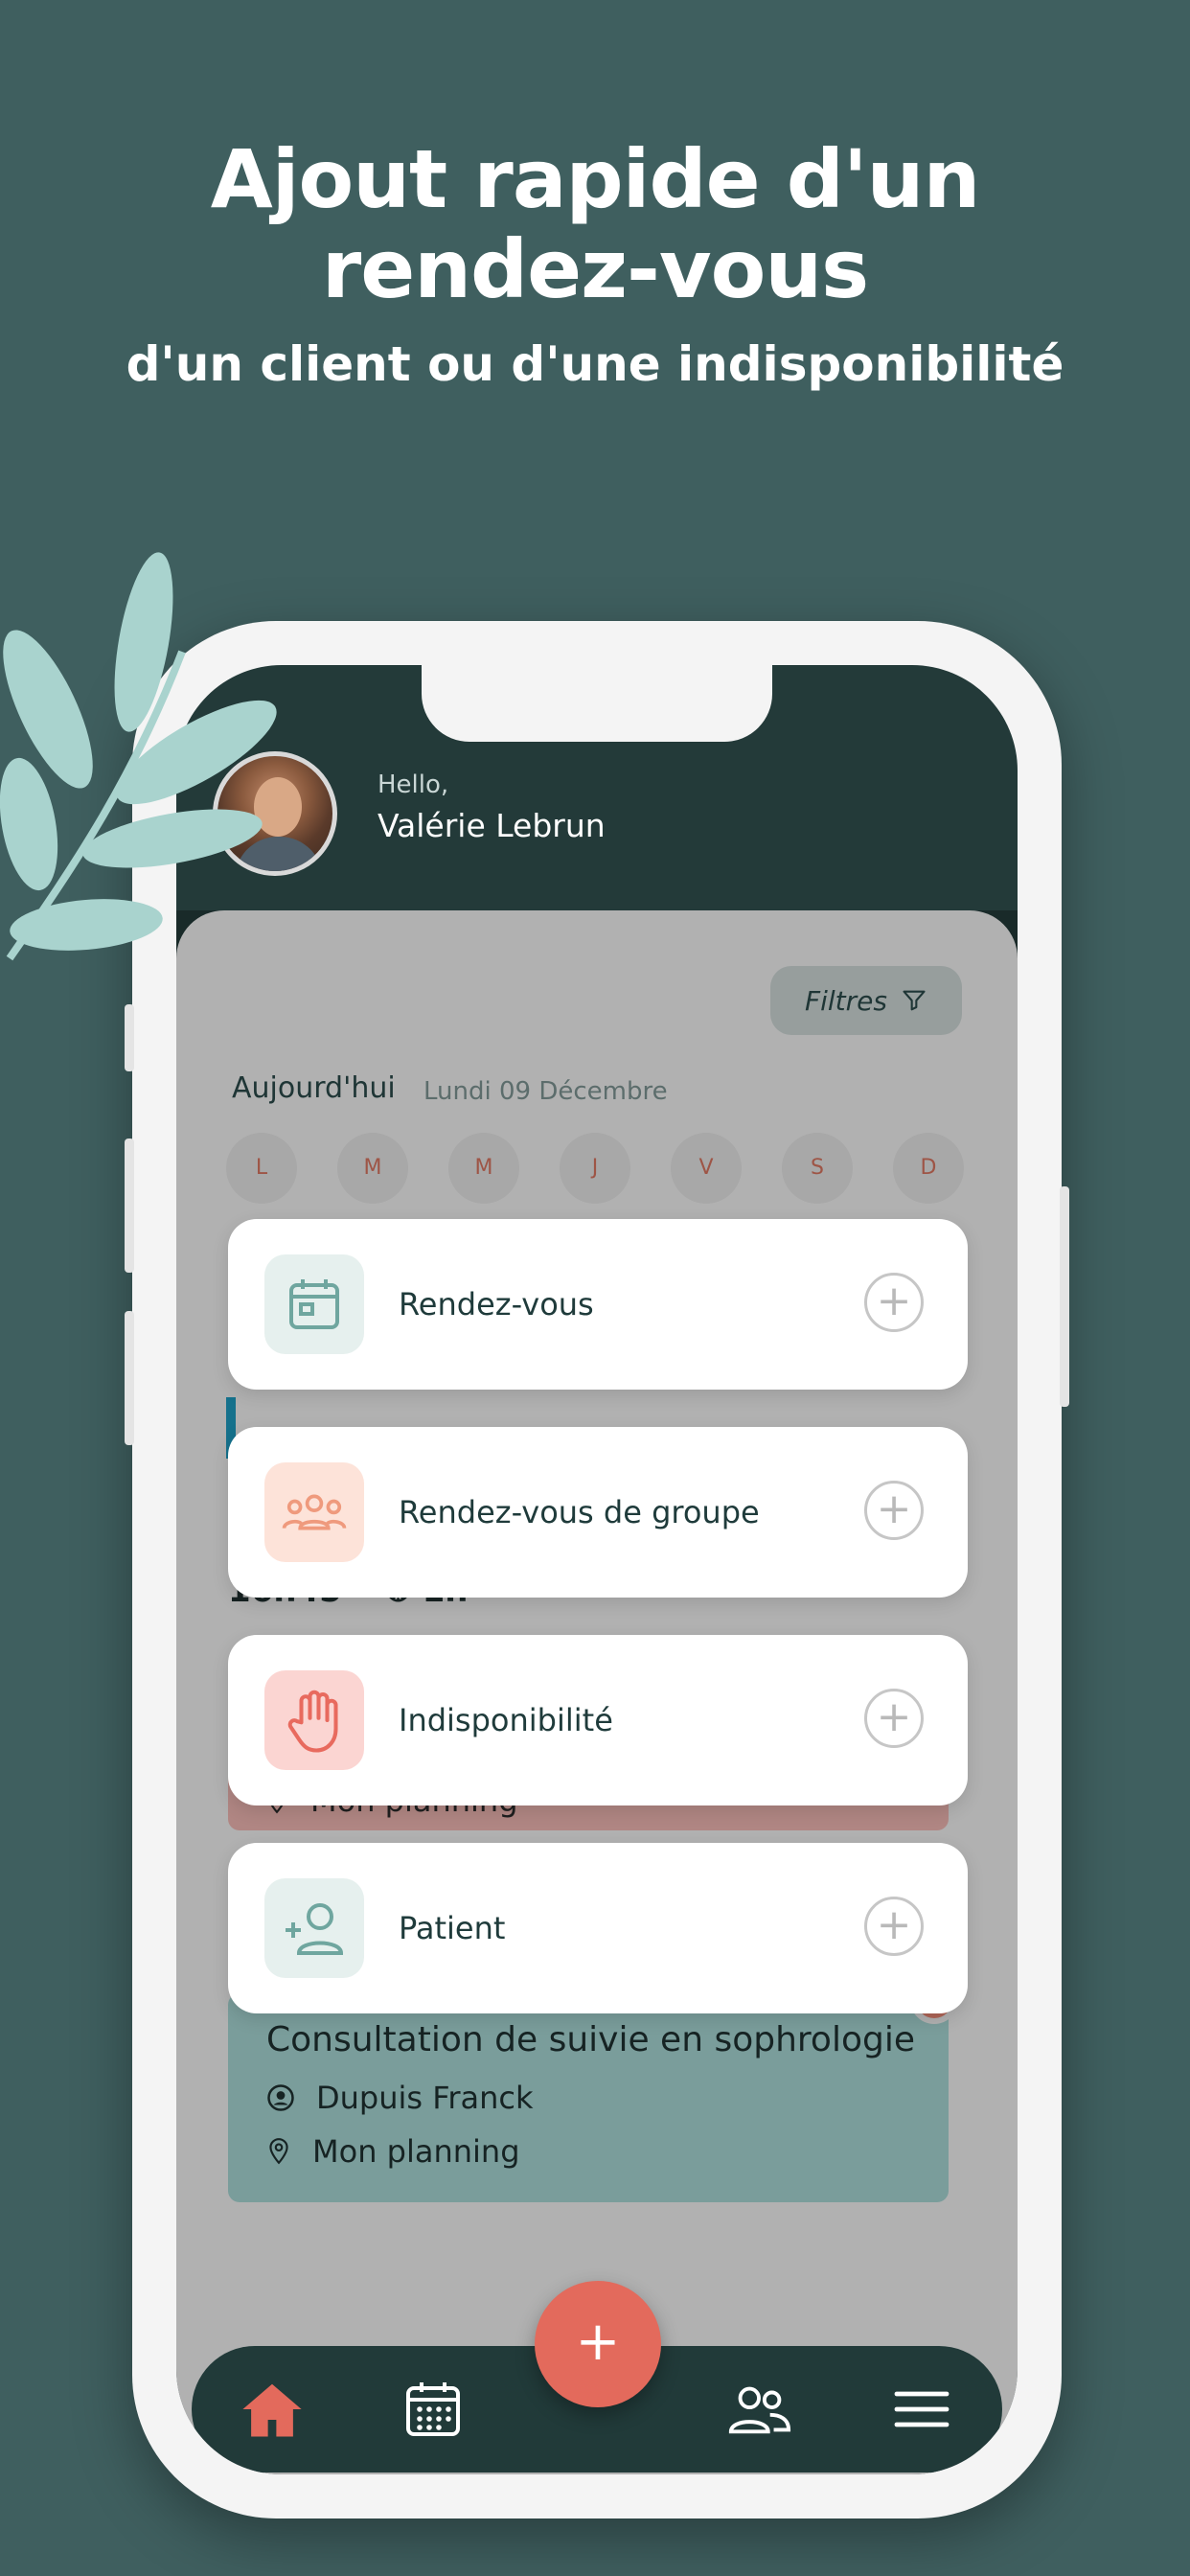 The width and height of the screenshot is (1190, 2576). What do you see at coordinates (597, 703) in the screenshot?
I see `phone-notch` at bounding box center [597, 703].